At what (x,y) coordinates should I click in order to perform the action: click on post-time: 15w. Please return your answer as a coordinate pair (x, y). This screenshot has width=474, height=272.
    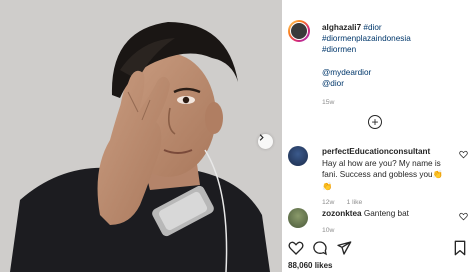
    Looking at the image, I should click on (397, 102).